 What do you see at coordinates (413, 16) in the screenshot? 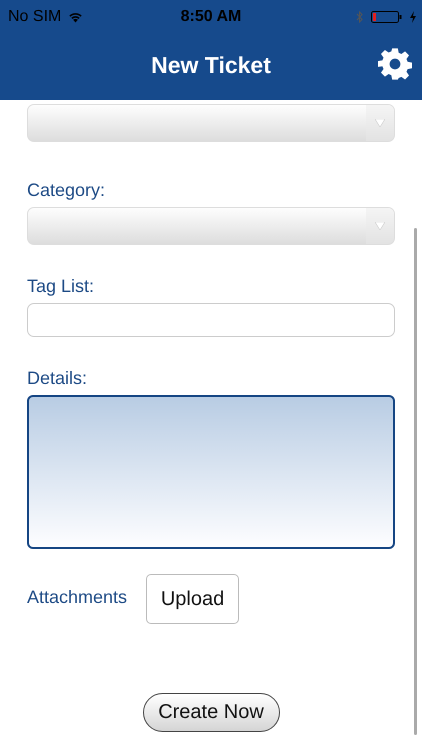
I see `charging-icon` at bounding box center [413, 16].